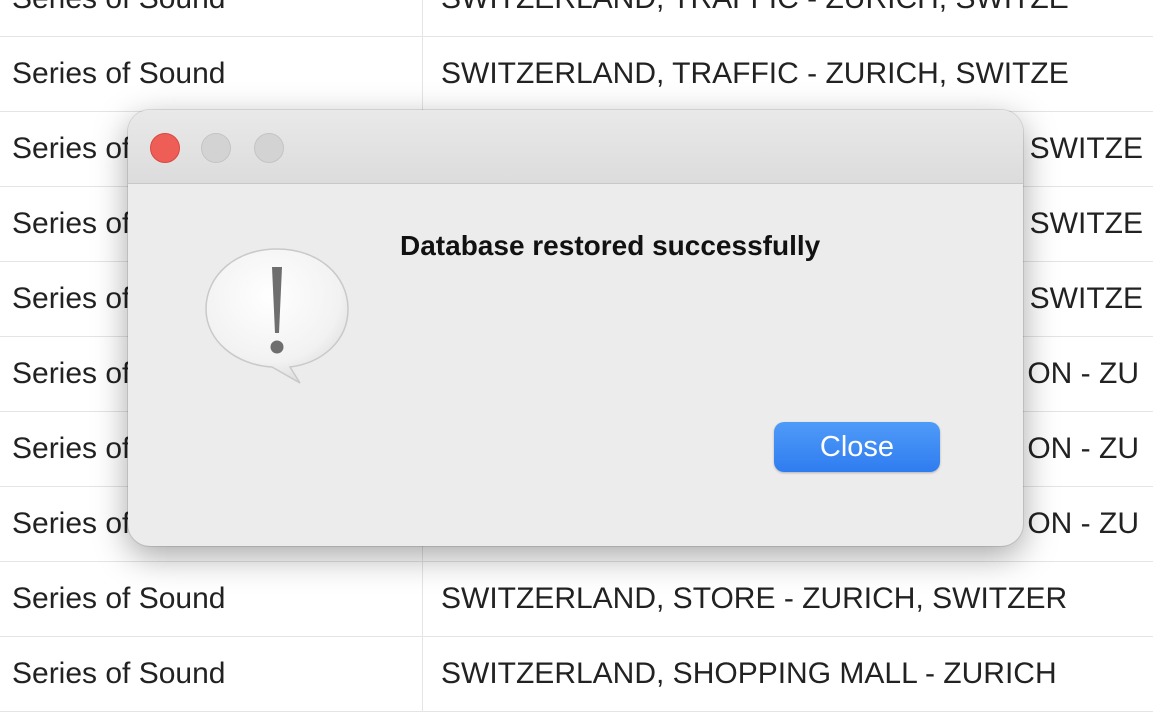 The height and width of the screenshot is (712, 1153). What do you see at coordinates (610, 245) in the screenshot?
I see `dialog-message: Database restored successfully` at bounding box center [610, 245].